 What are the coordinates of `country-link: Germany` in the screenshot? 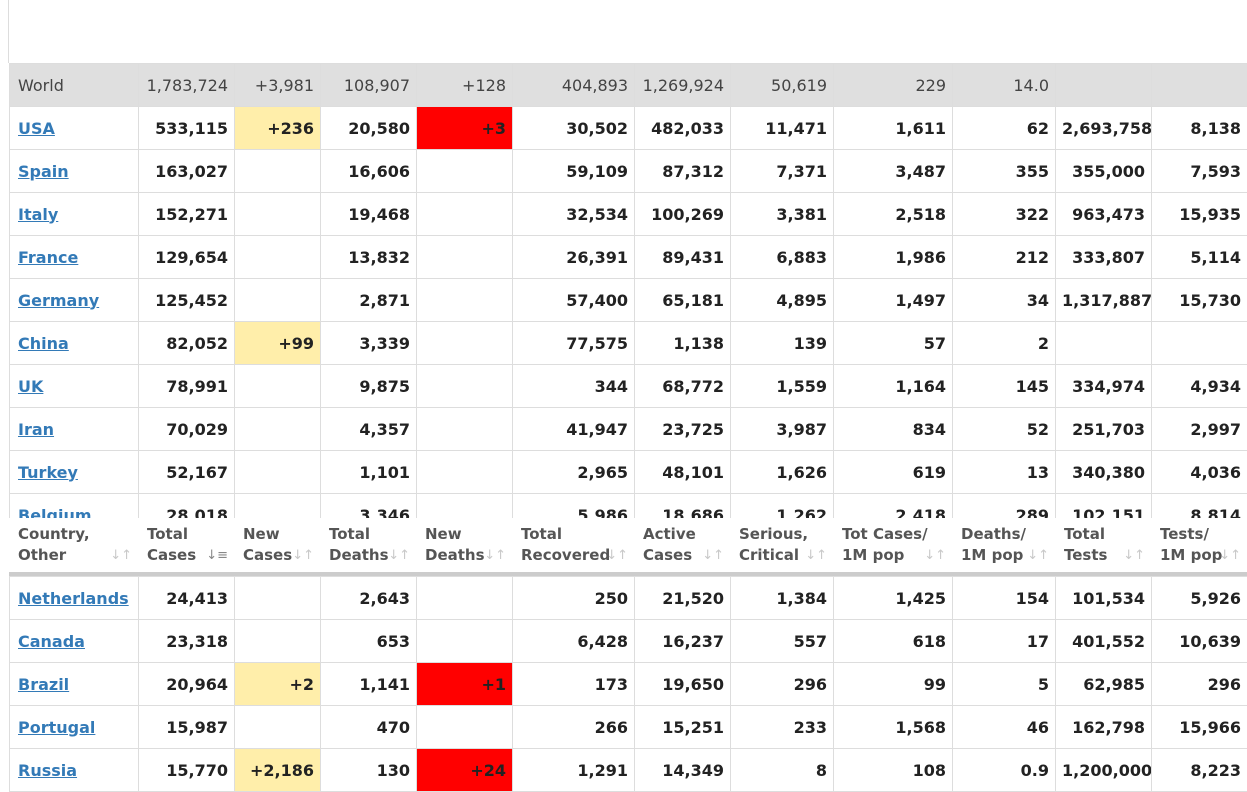 It's located at (58, 300).